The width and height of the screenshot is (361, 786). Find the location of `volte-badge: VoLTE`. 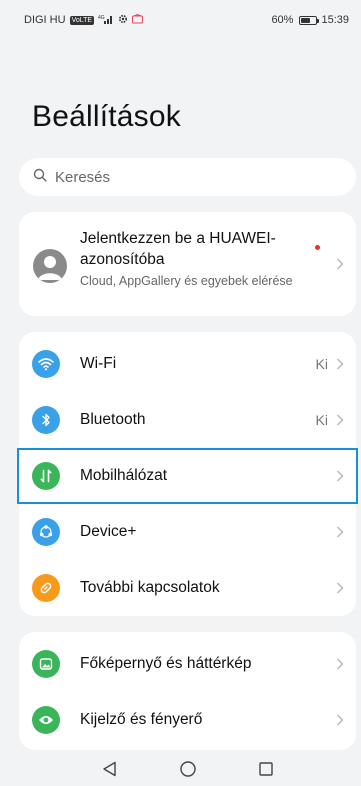

volte-badge: VoLTE is located at coordinates (82, 20).